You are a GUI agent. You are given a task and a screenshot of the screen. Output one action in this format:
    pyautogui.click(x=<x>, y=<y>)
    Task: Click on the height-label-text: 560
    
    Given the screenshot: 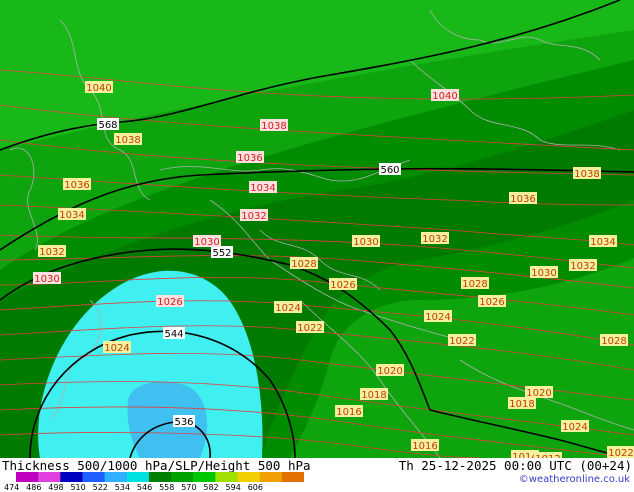 What is the action you would take?
    pyautogui.click(x=389, y=170)
    